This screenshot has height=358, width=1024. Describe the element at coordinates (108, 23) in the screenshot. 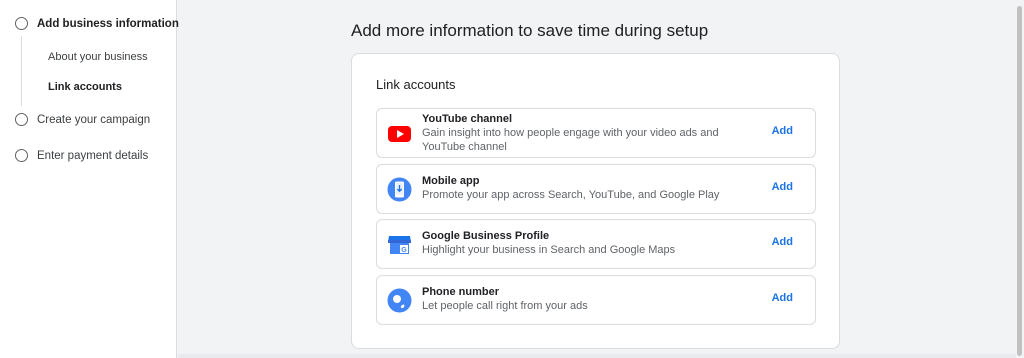

I see `step-label: Add business information` at that location.